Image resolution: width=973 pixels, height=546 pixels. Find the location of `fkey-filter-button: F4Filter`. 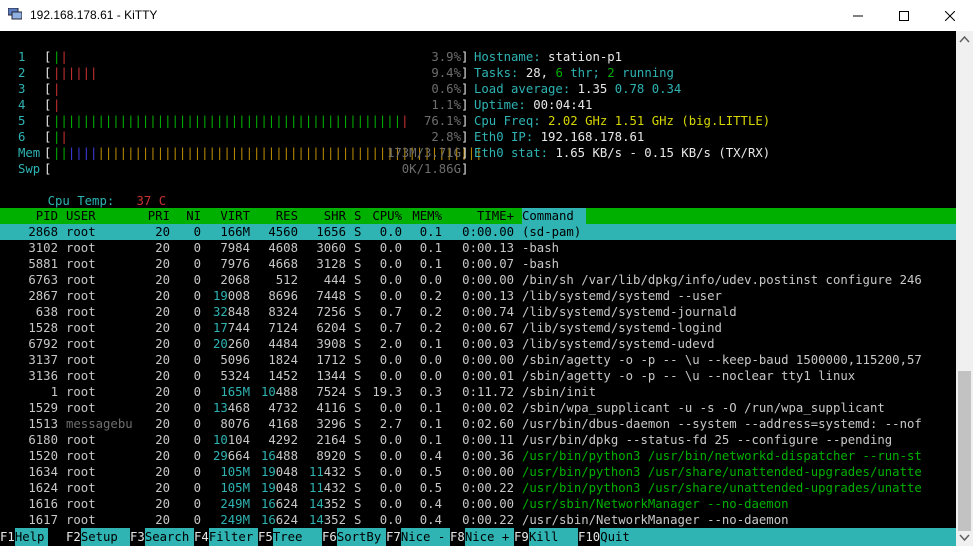

fkey-filter-button: F4Filter is located at coordinates (226, 537).